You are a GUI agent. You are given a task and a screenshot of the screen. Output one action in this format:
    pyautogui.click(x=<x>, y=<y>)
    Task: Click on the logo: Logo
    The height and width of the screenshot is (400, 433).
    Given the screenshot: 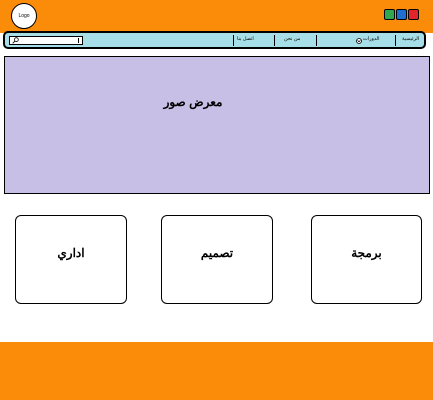 What is the action you would take?
    pyautogui.click(x=24, y=16)
    